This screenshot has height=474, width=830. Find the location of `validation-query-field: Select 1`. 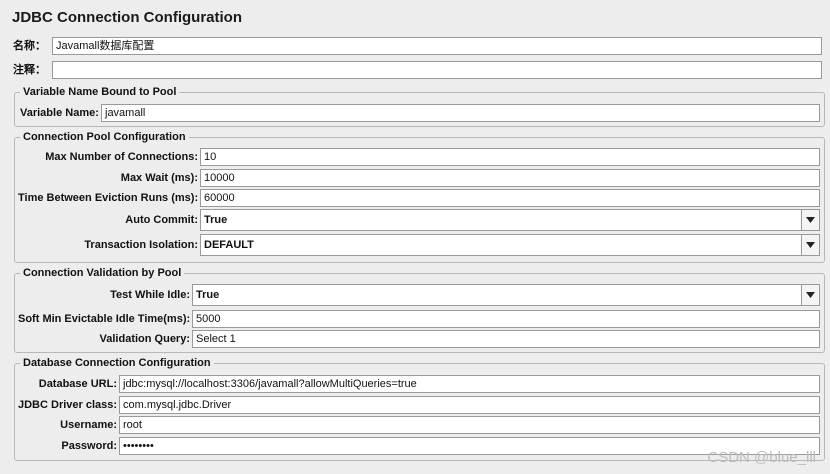

validation-query-field: Select 1 is located at coordinates (506, 339).